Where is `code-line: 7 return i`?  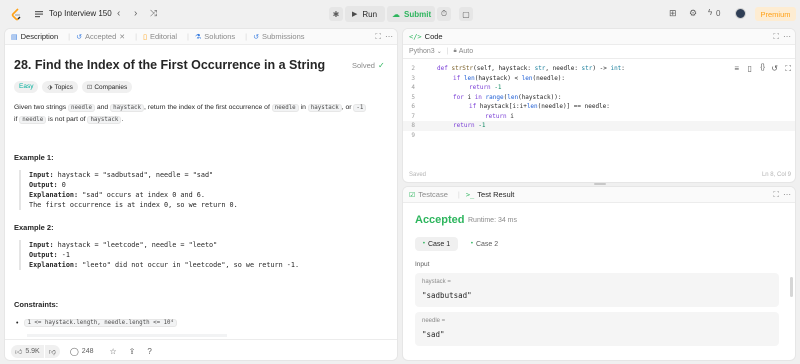 code-line: 7 return i is located at coordinates (599, 117).